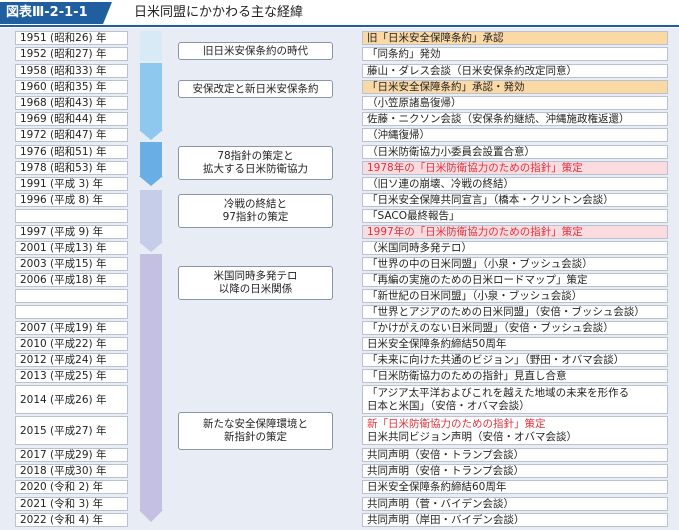 The height and width of the screenshot is (530, 679). I want to click on event-line: 旧「日米安全保障条約」承認, so click(435, 37).